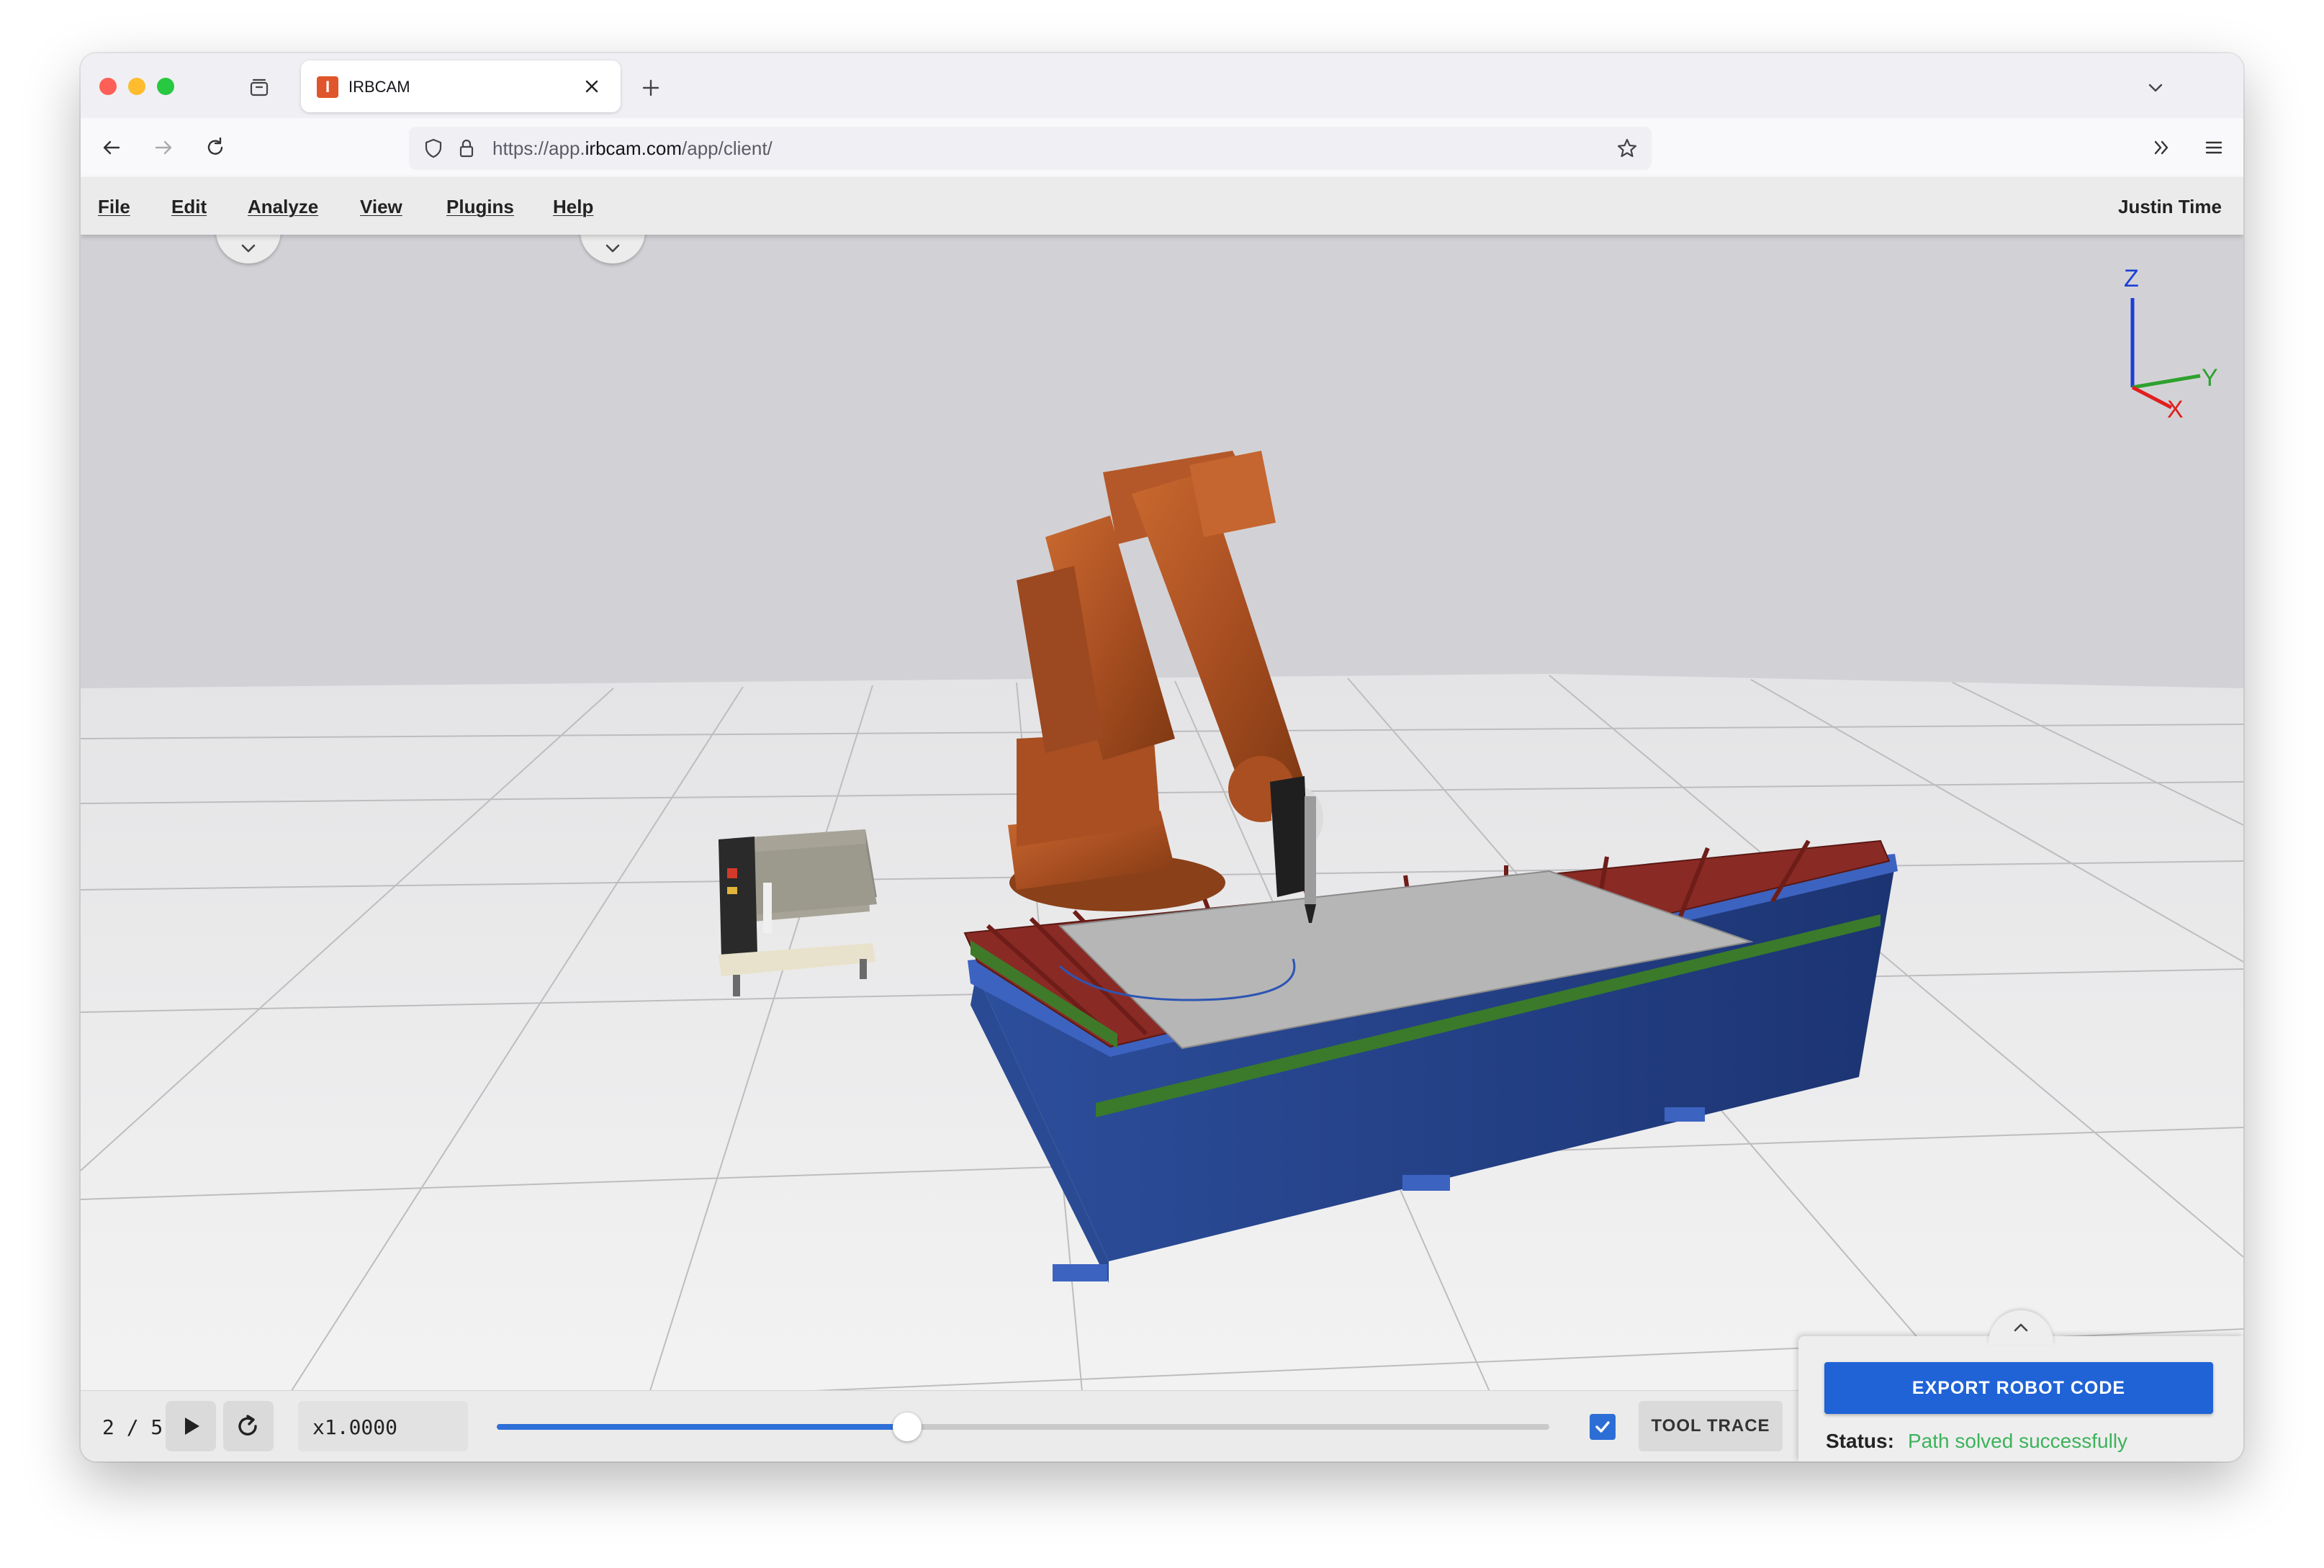 The width and height of the screenshot is (2324, 1568). Describe the element at coordinates (215, 147) in the screenshot. I see `reload-icon` at that location.